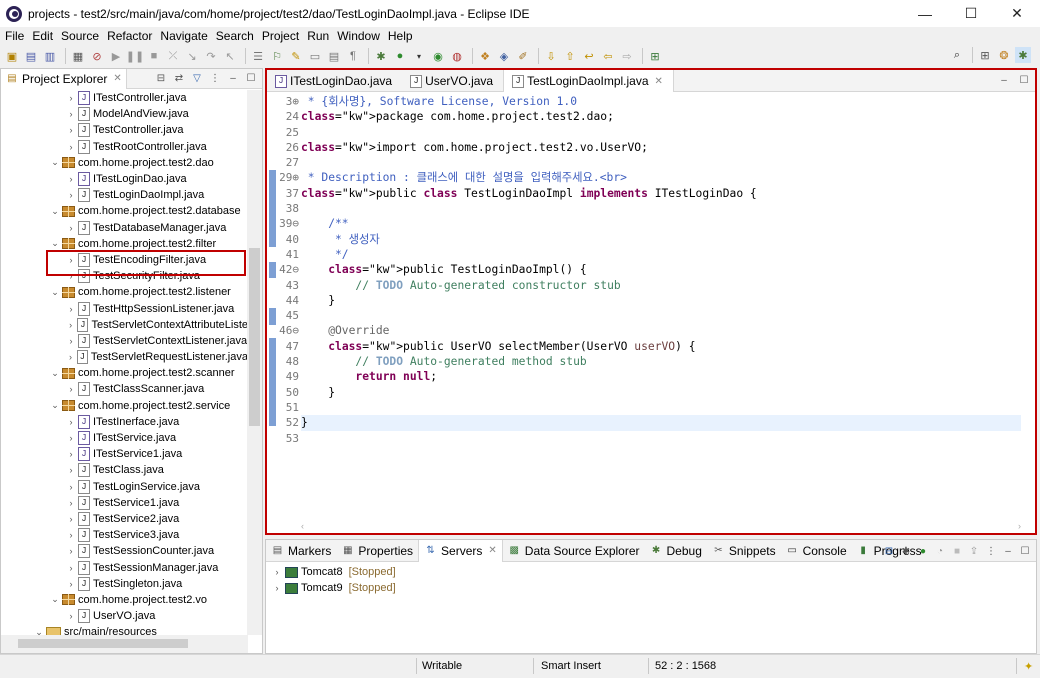 The image size is (1040, 678). Describe the element at coordinates (80, 36) in the screenshot. I see `menu-source: Source` at that location.